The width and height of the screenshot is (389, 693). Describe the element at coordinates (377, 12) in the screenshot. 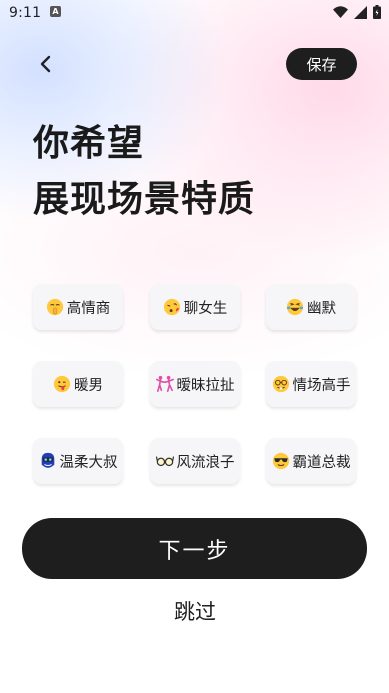

I see `battery-icon` at that location.